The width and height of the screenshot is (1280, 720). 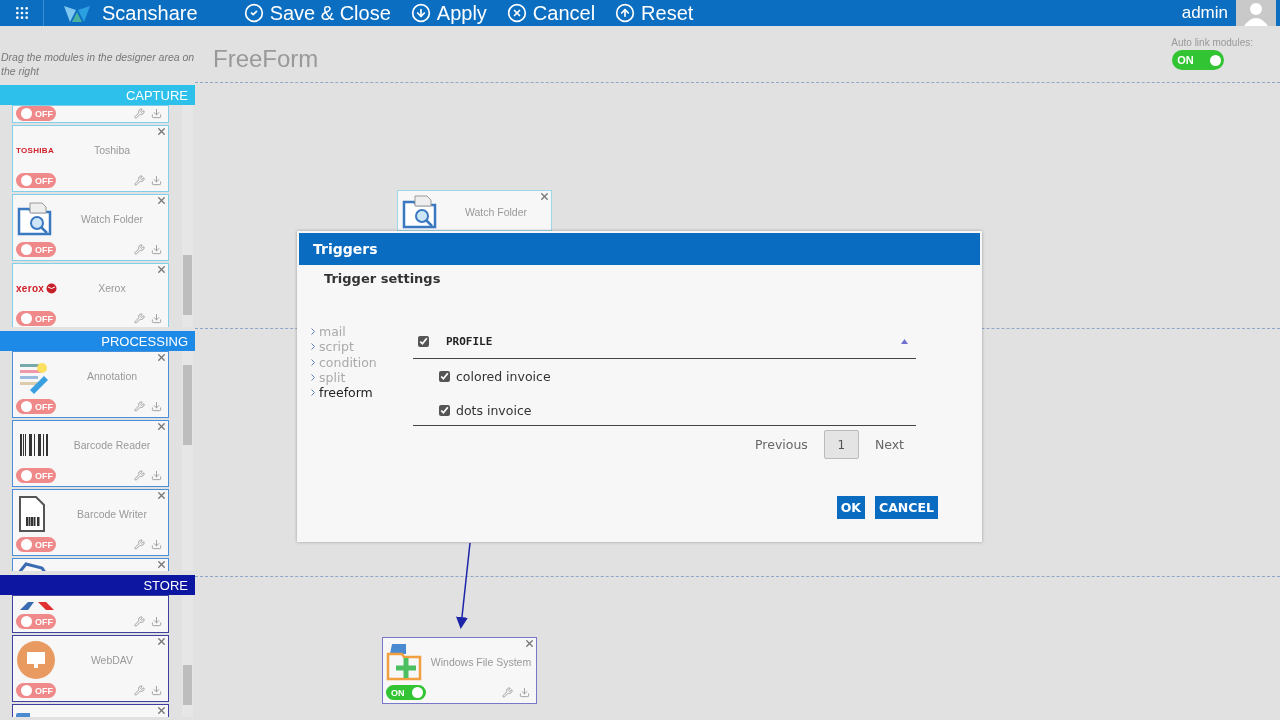 What do you see at coordinates (90, 522) in the screenshot?
I see `module-card: Barcode Writer OFF` at bounding box center [90, 522].